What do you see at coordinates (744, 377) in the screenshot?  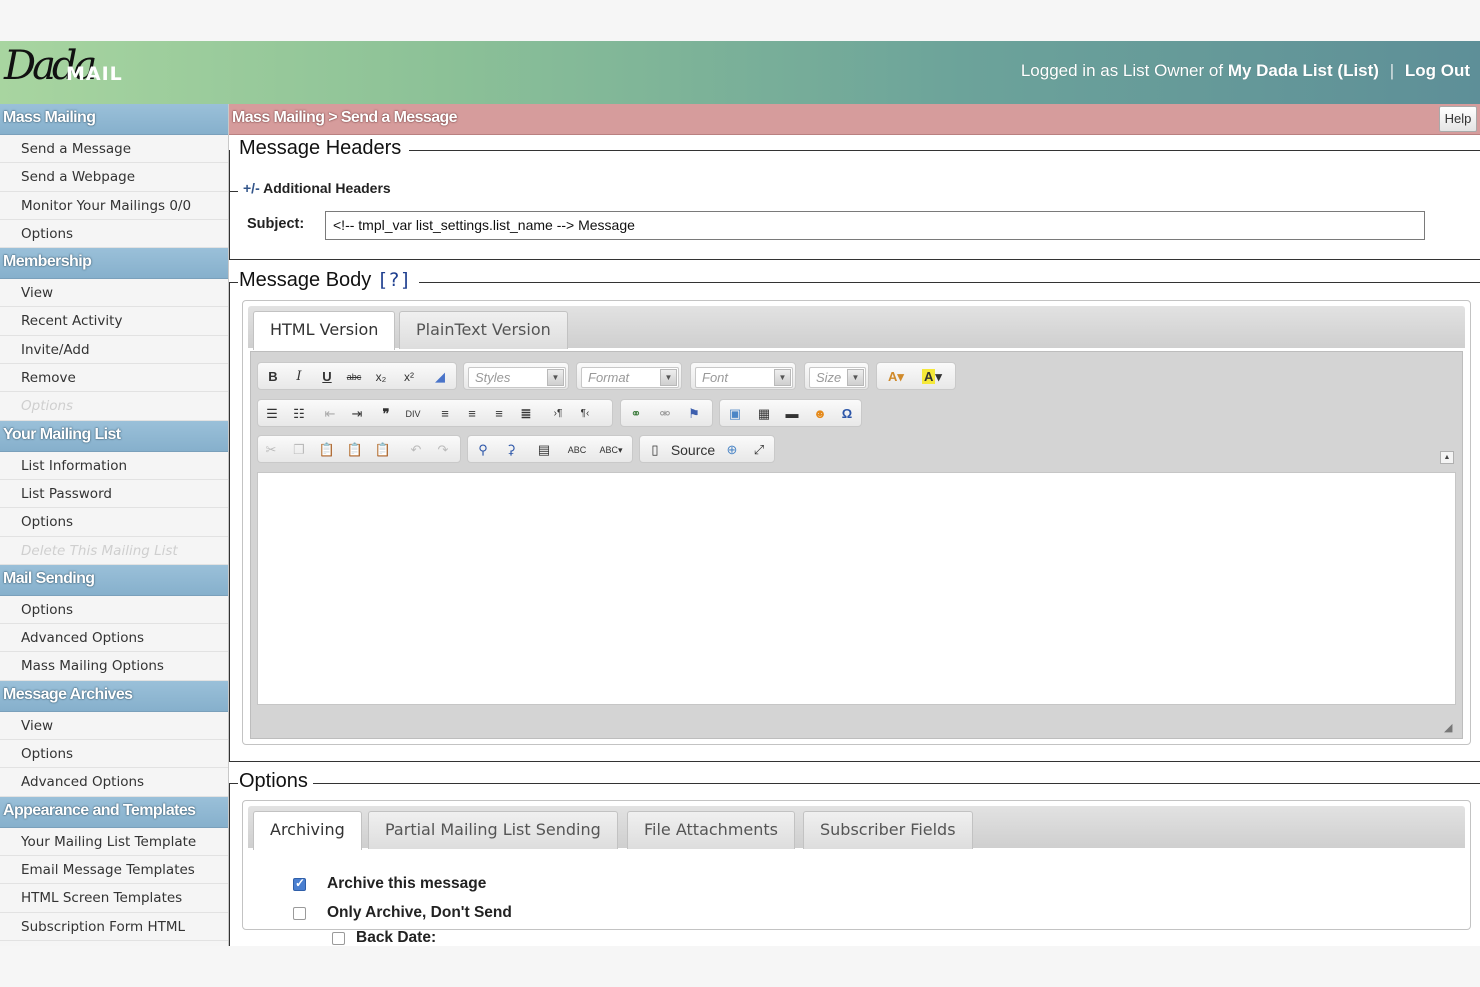 I see `font-dropdown: Font ▼` at bounding box center [744, 377].